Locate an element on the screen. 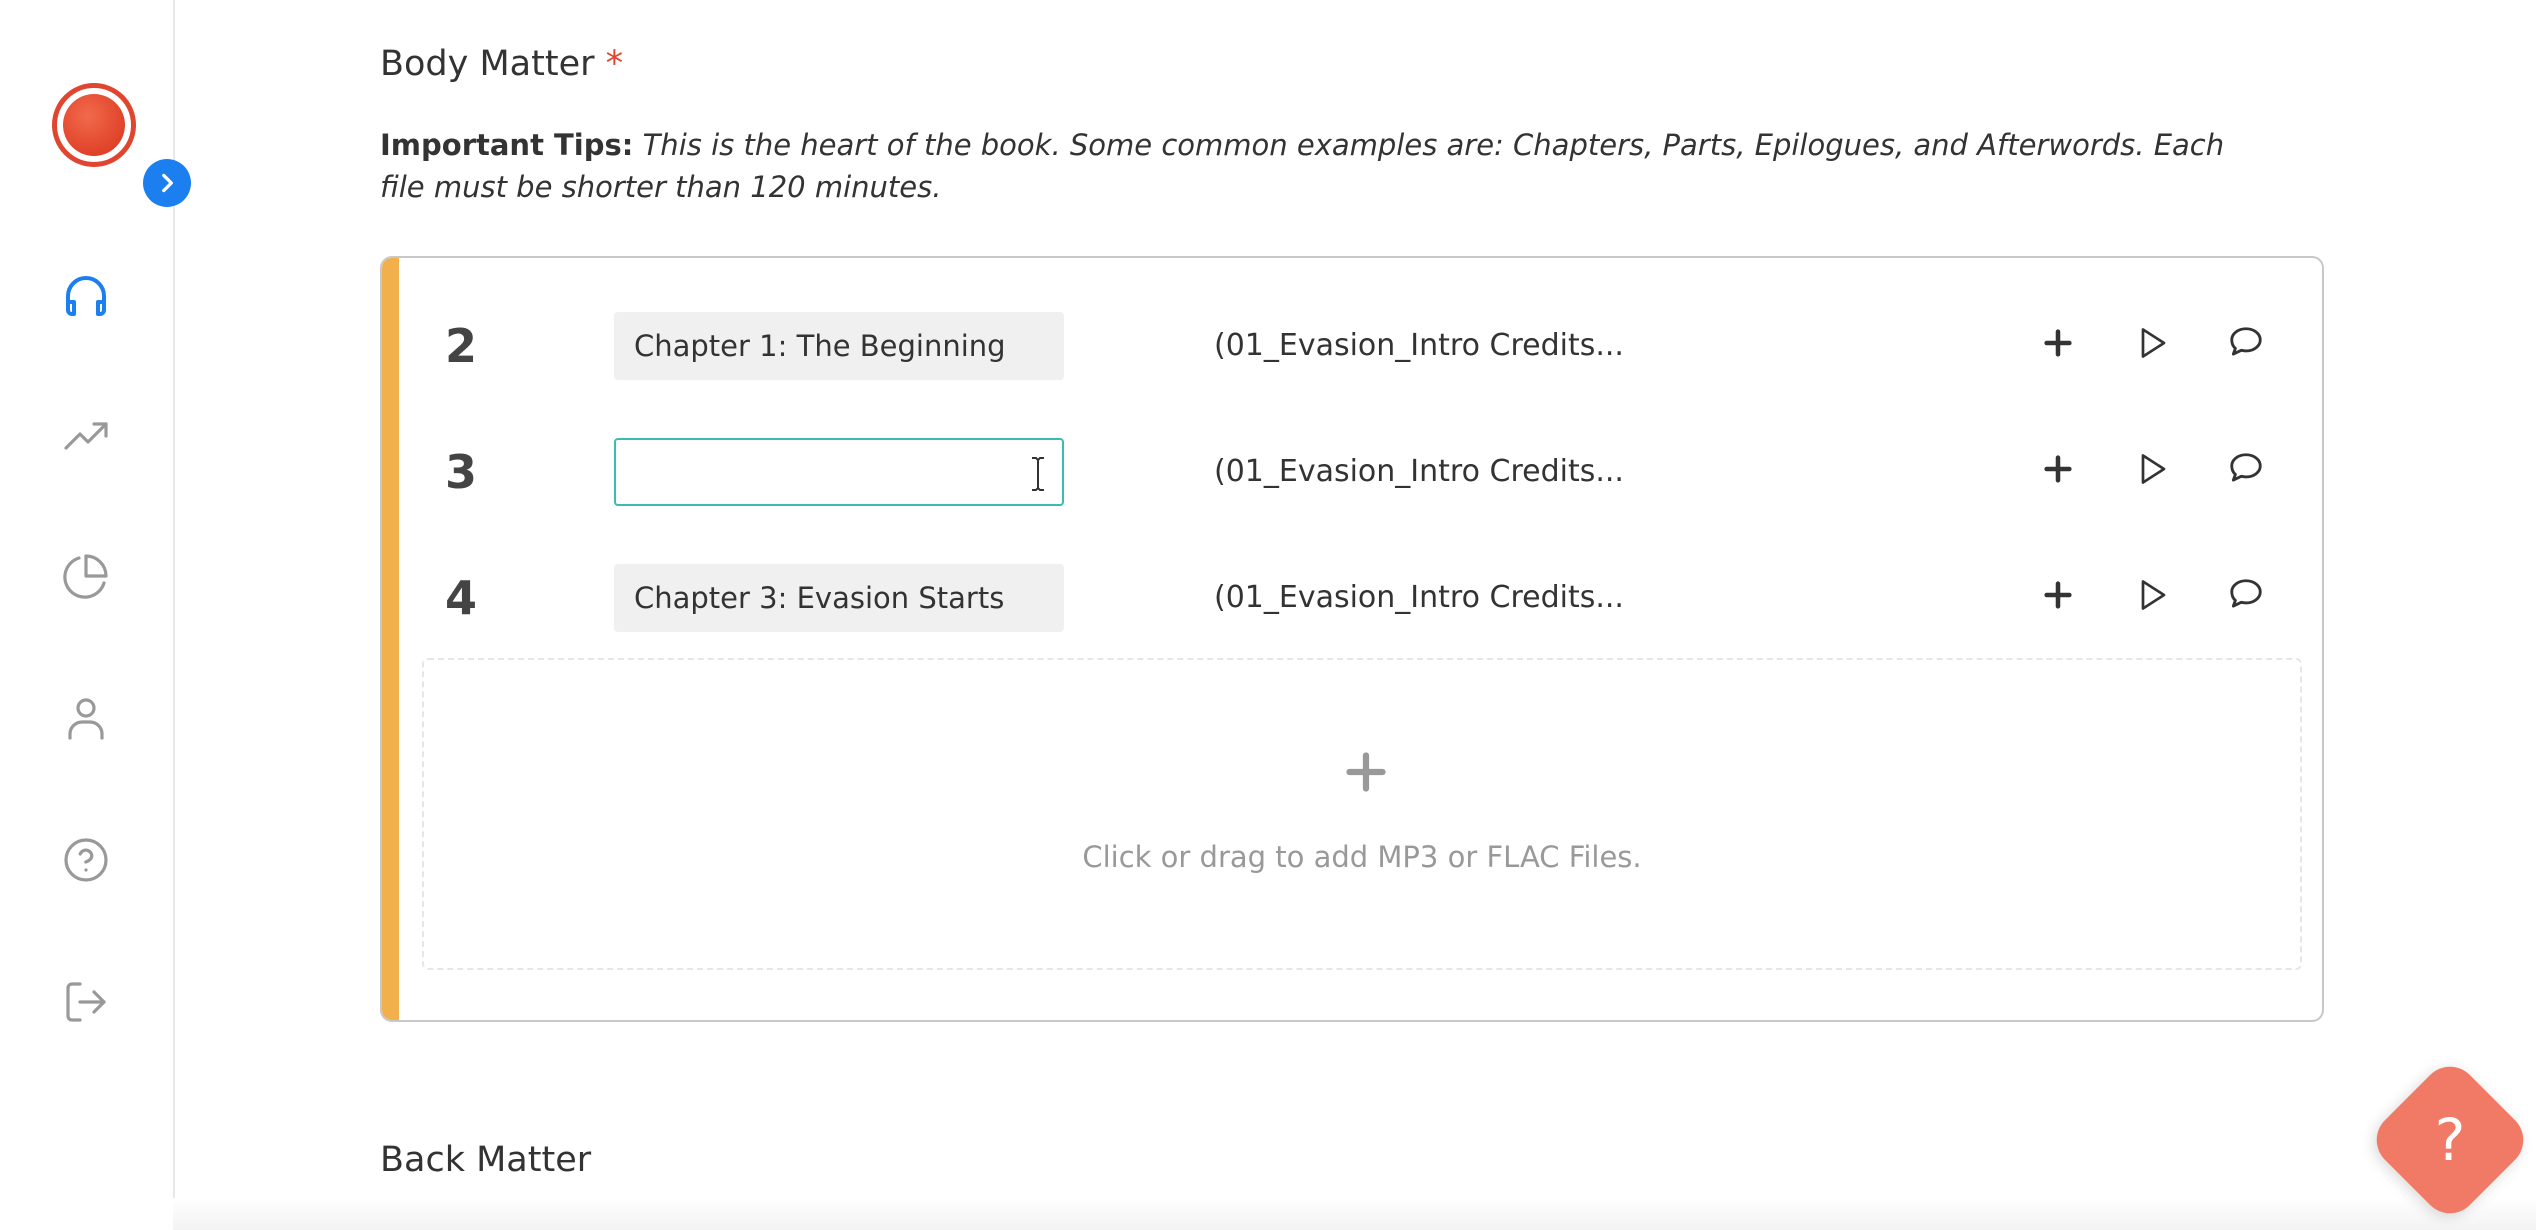 Image resolution: width=2536 pixels, height=1230 pixels. app-logo is located at coordinates (94, 125).